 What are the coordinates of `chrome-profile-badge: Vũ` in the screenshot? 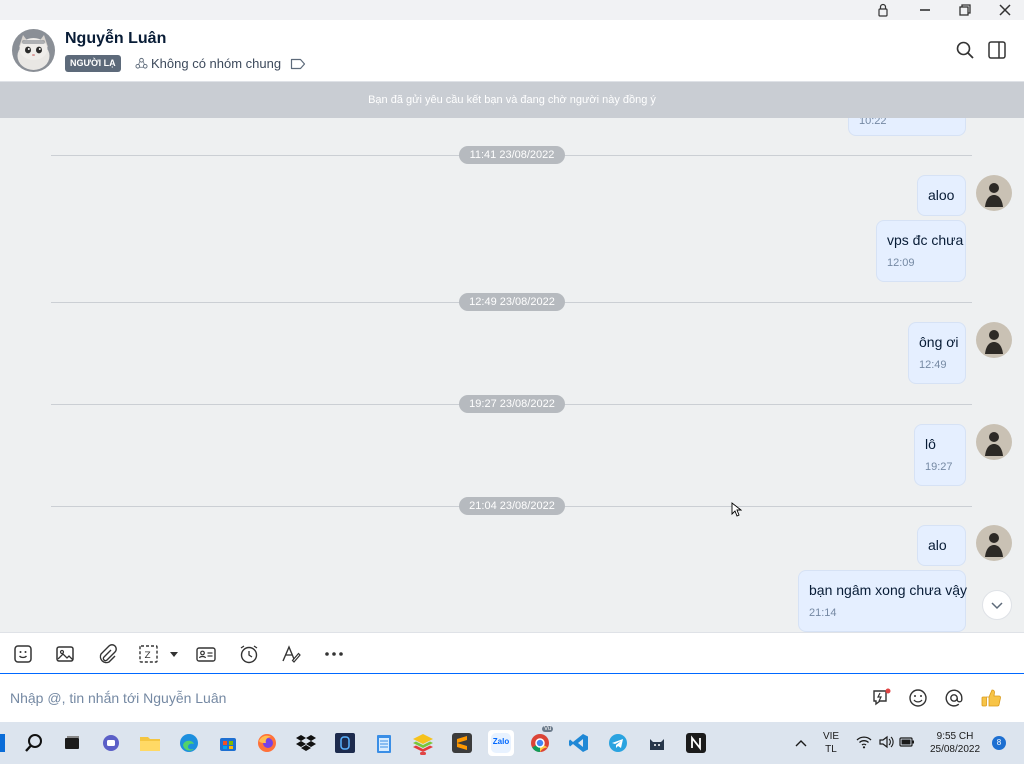 It's located at (548, 729).